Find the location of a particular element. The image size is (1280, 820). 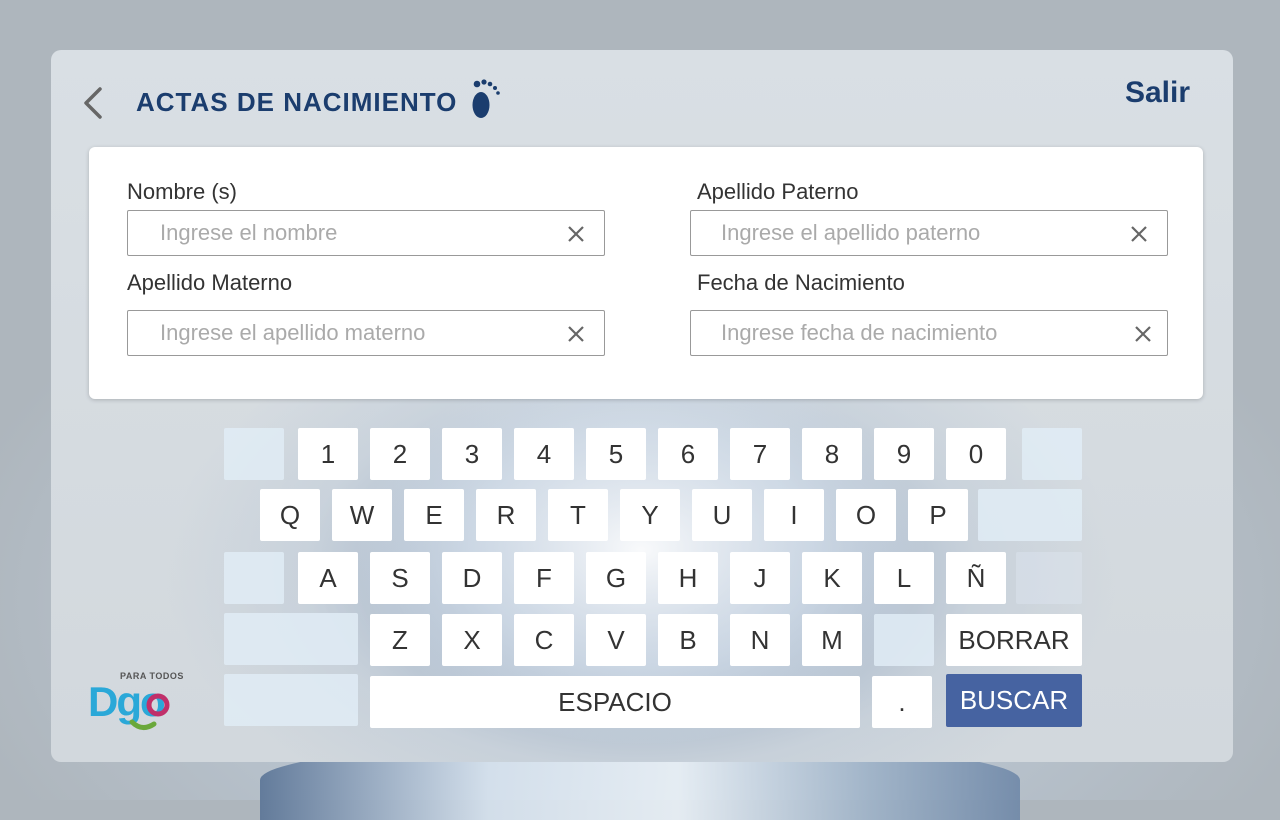

key-9: 9 is located at coordinates (904, 454).